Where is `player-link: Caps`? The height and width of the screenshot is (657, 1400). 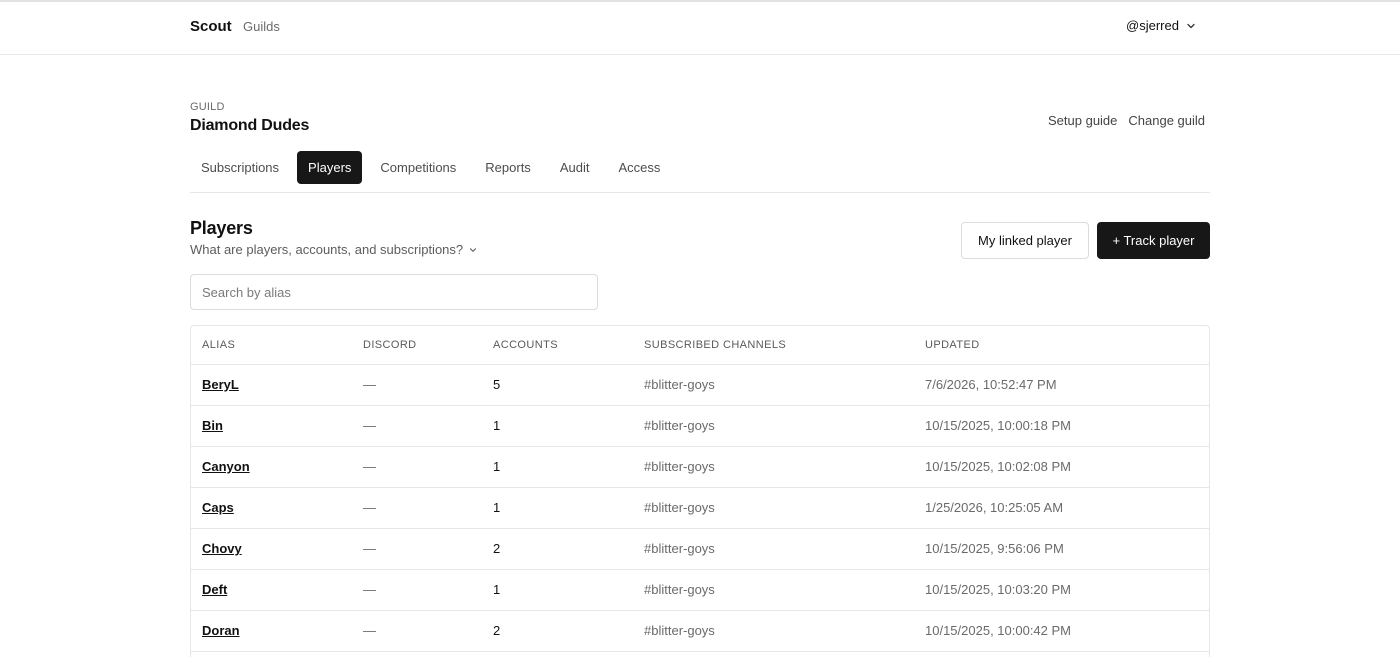
player-link: Caps is located at coordinates (218, 507).